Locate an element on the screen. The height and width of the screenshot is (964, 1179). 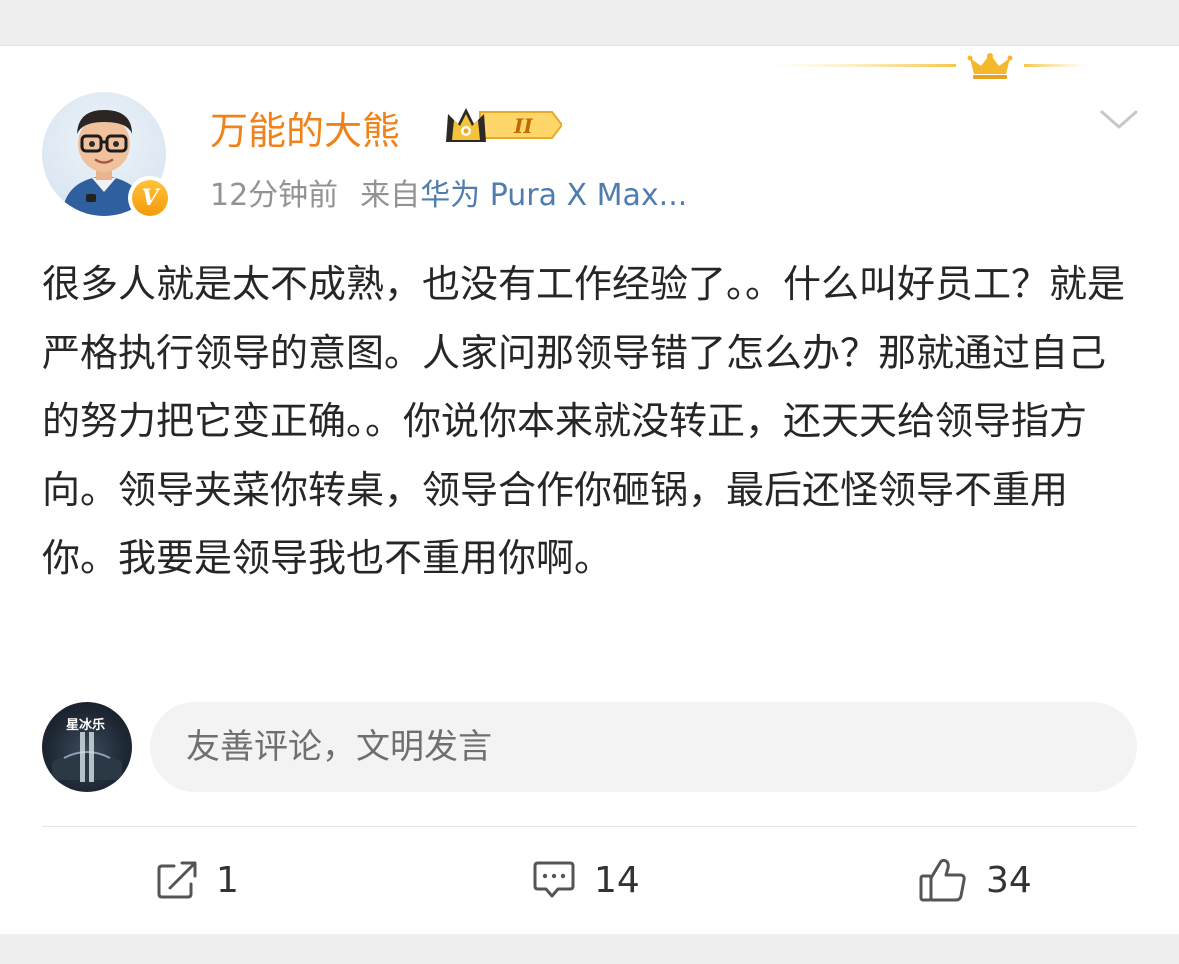
comment-count: 14 is located at coordinates (617, 880).